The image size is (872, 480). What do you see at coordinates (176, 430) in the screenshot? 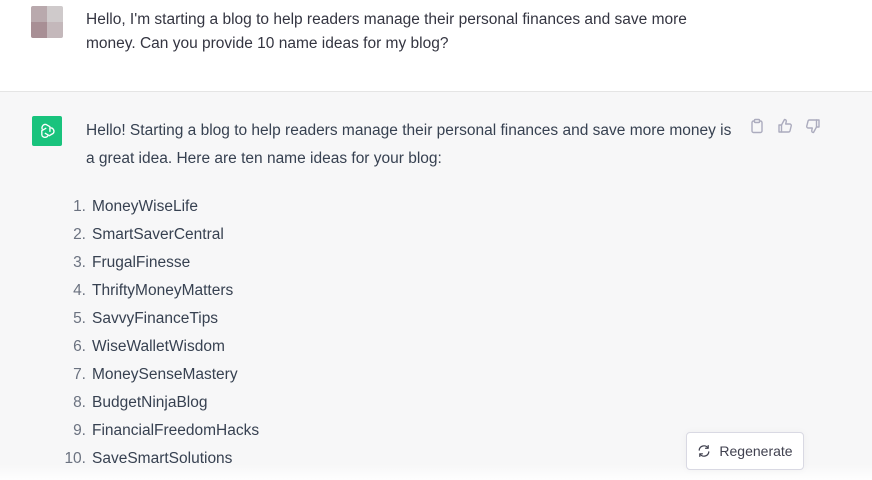
I see `list-item-text: FinancialFreedomHacks` at bounding box center [176, 430].